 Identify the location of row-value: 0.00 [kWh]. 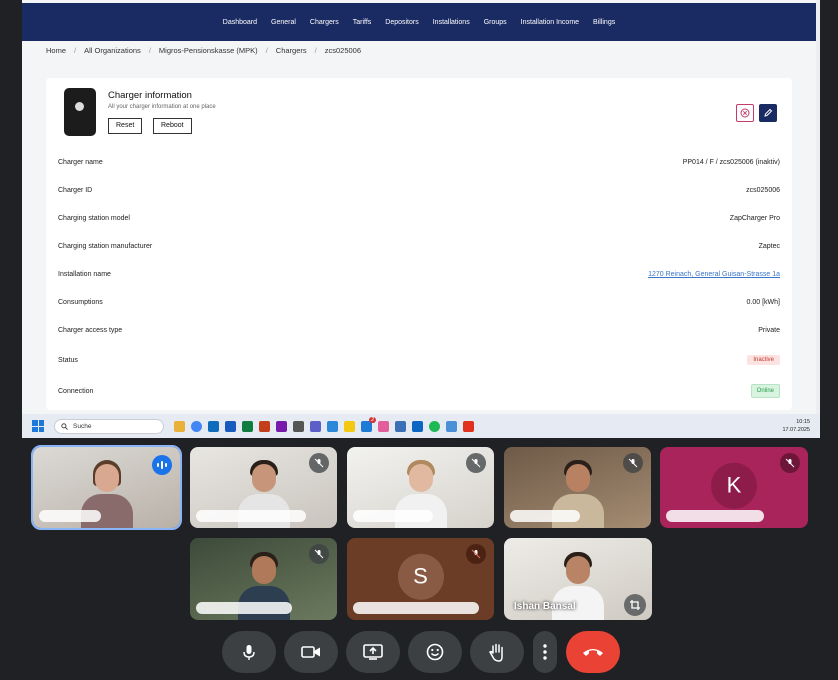
(763, 302).